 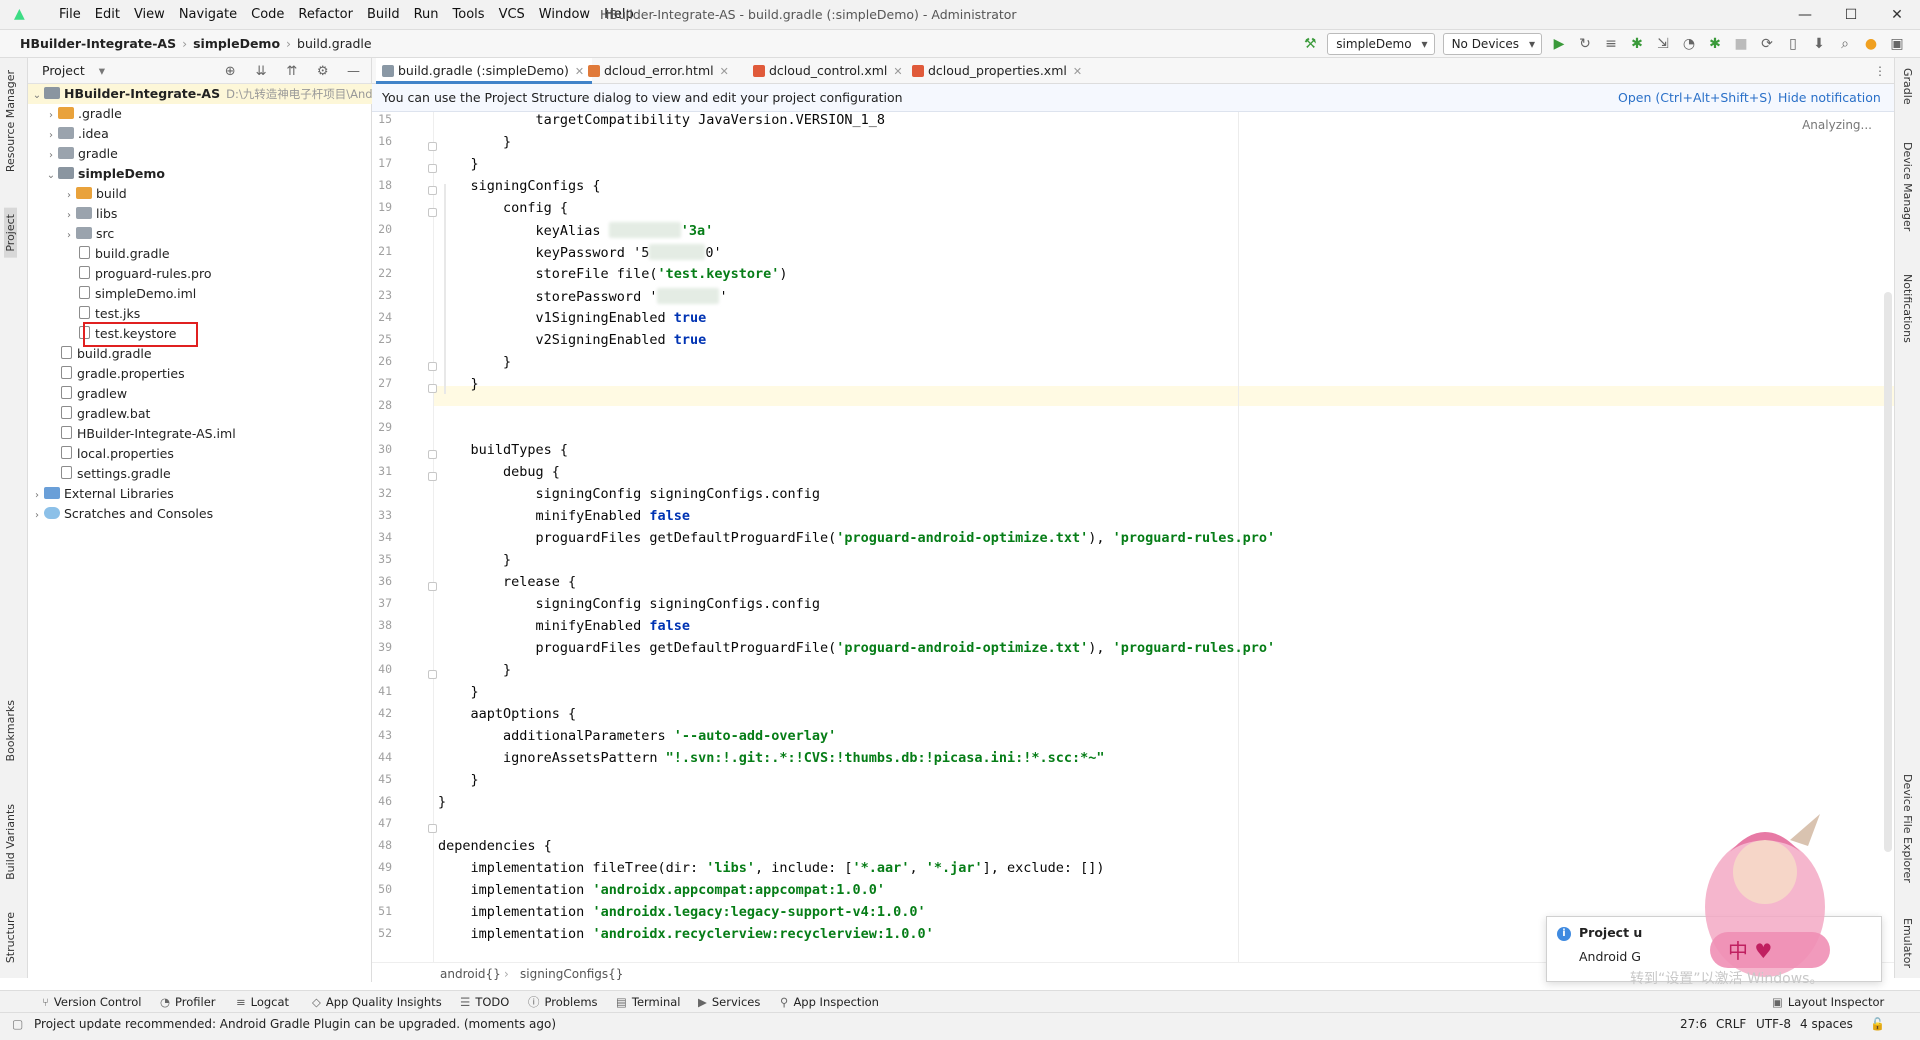 What do you see at coordinates (377, 1002) in the screenshot?
I see `tool-app-quality-insights: ◇ App Quality Insights` at bounding box center [377, 1002].